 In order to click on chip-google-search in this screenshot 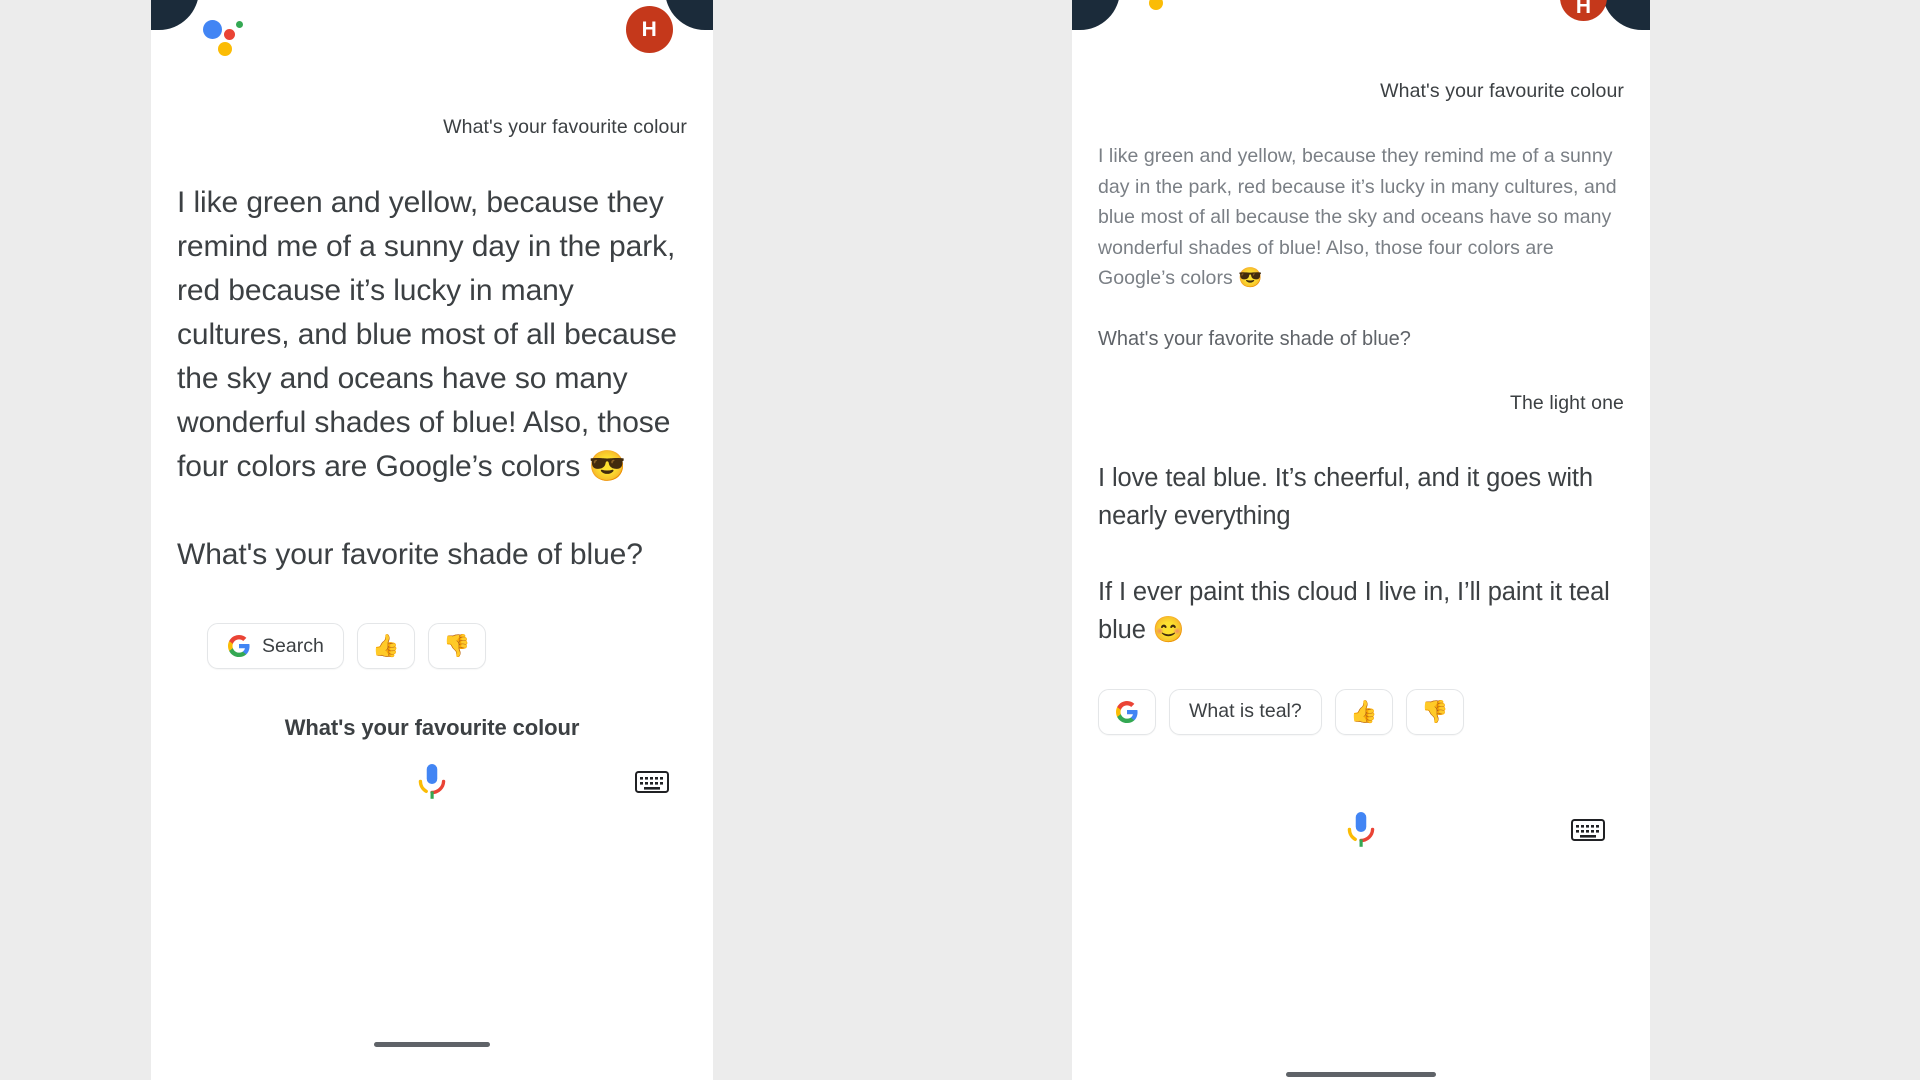, I will do `click(1127, 711)`.